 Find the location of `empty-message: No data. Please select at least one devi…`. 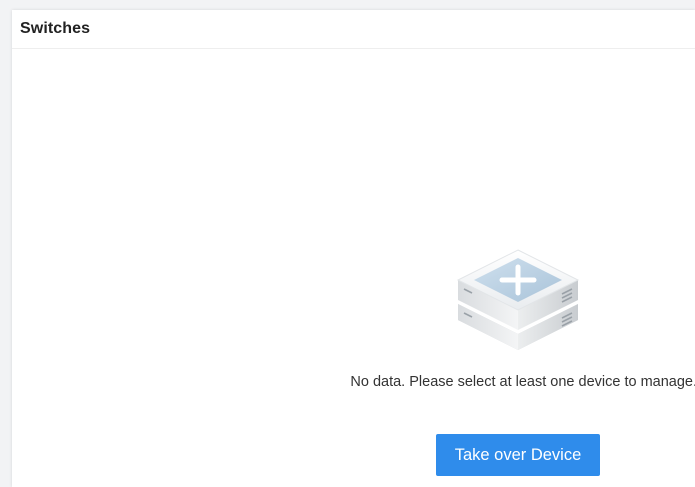

empty-message: No data. Please select at least one devi… is located at coordinates (522, 382).